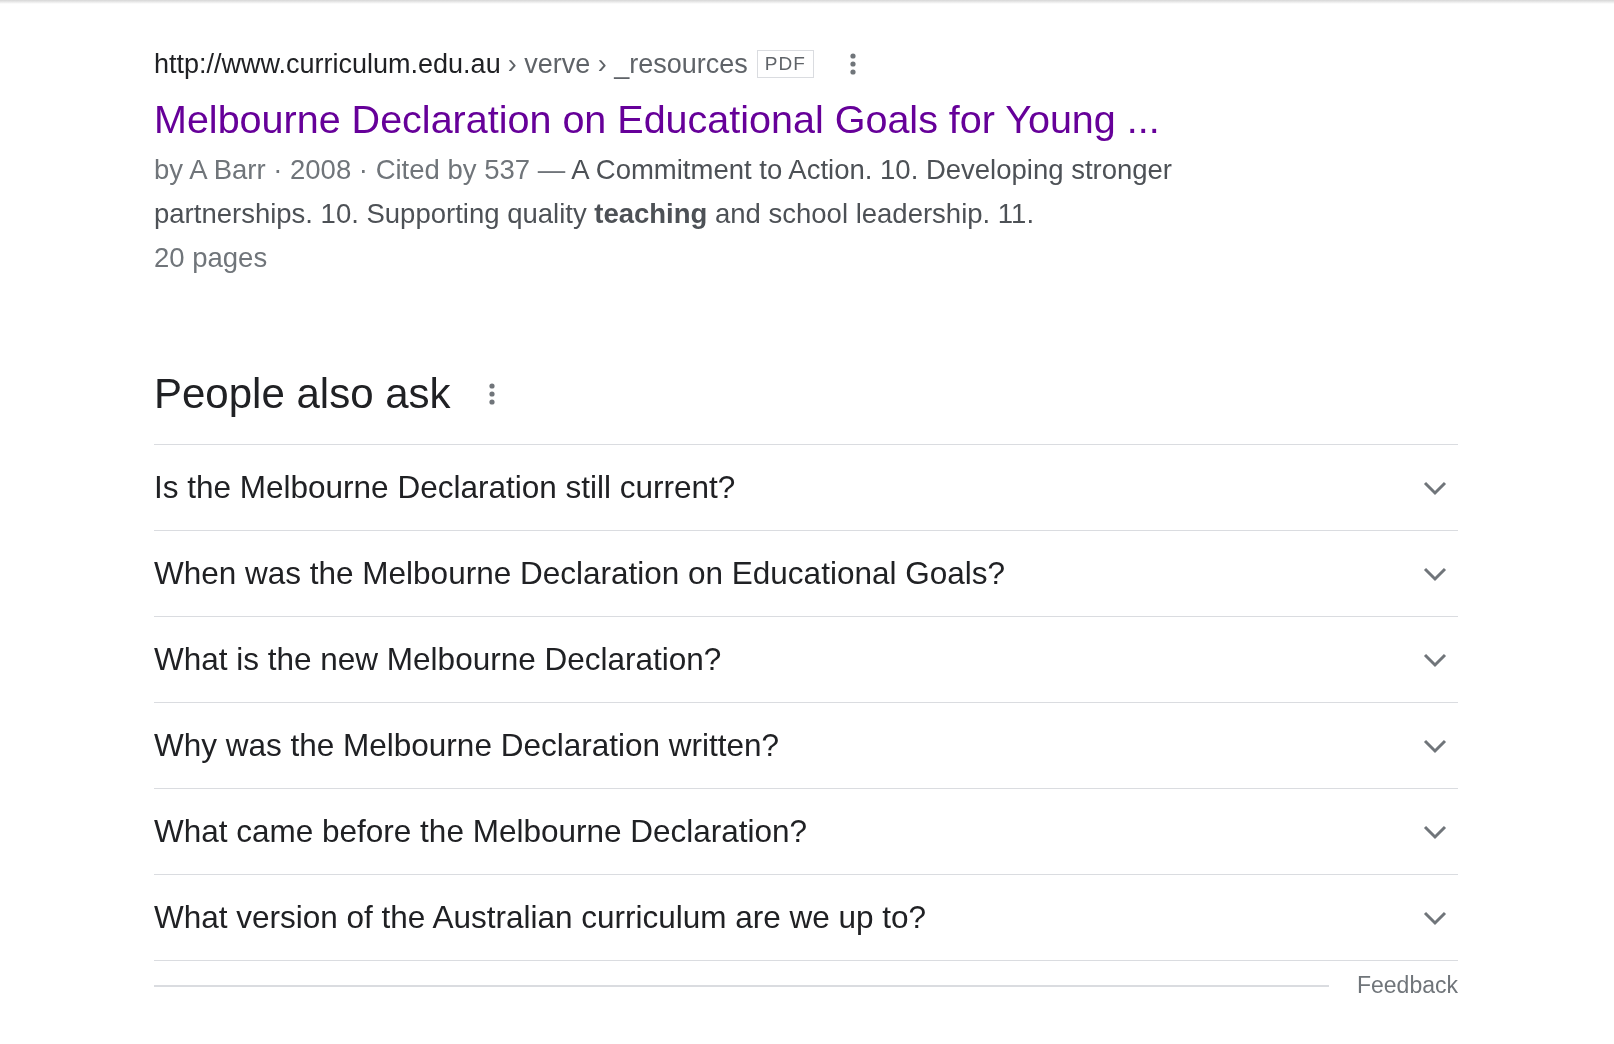 The width and height of the screenshot is (1614, 1044). I want to click on question-text: Why was the Melbourne Declaration written?, so click(467, 745).